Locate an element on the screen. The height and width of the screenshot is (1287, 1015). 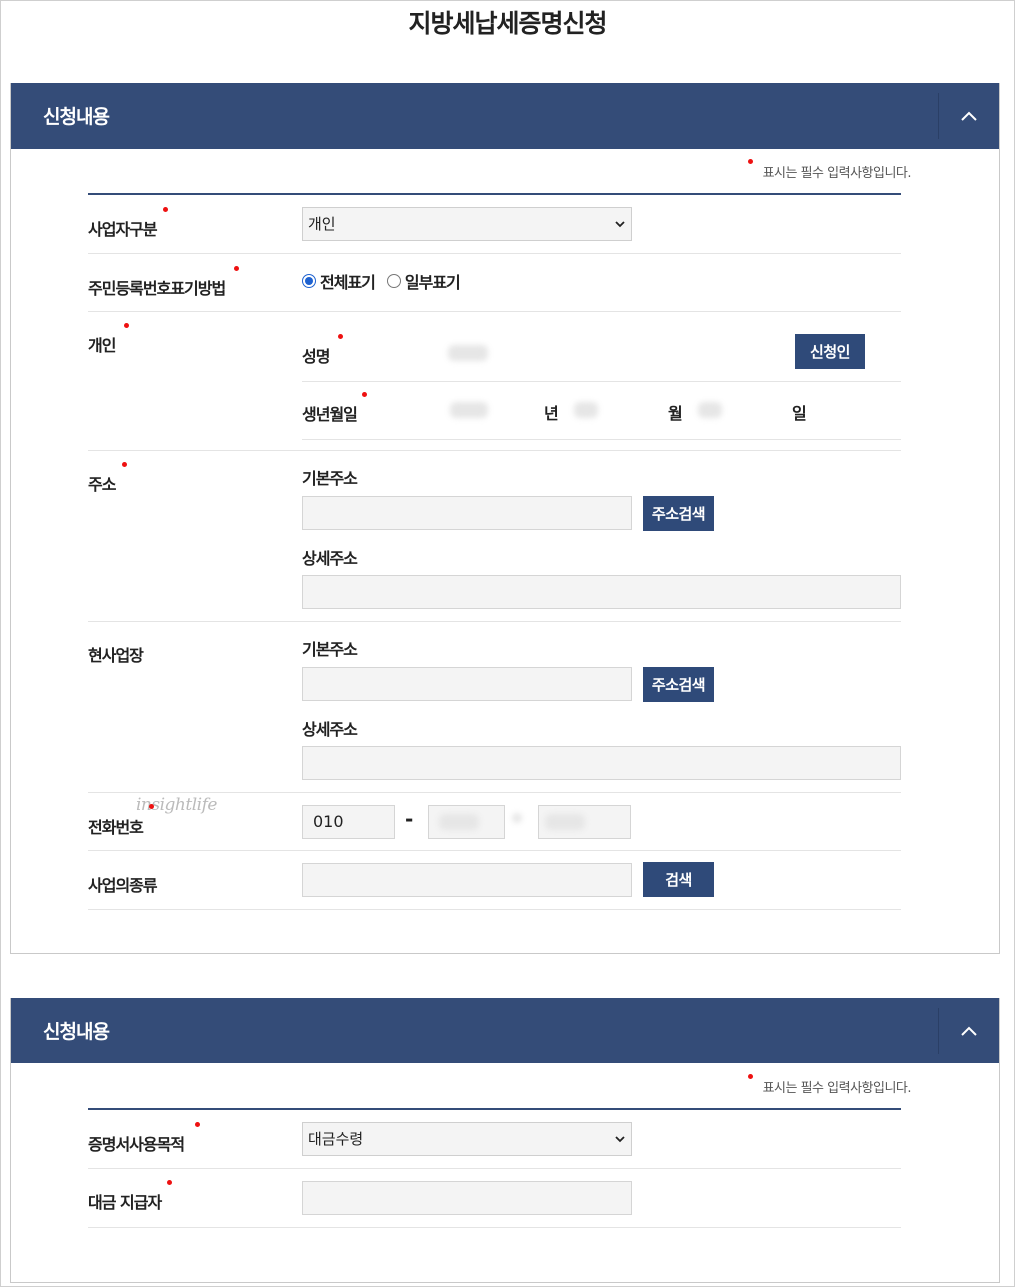
workplace-detail-address-input is located at coordinates (601, 763).